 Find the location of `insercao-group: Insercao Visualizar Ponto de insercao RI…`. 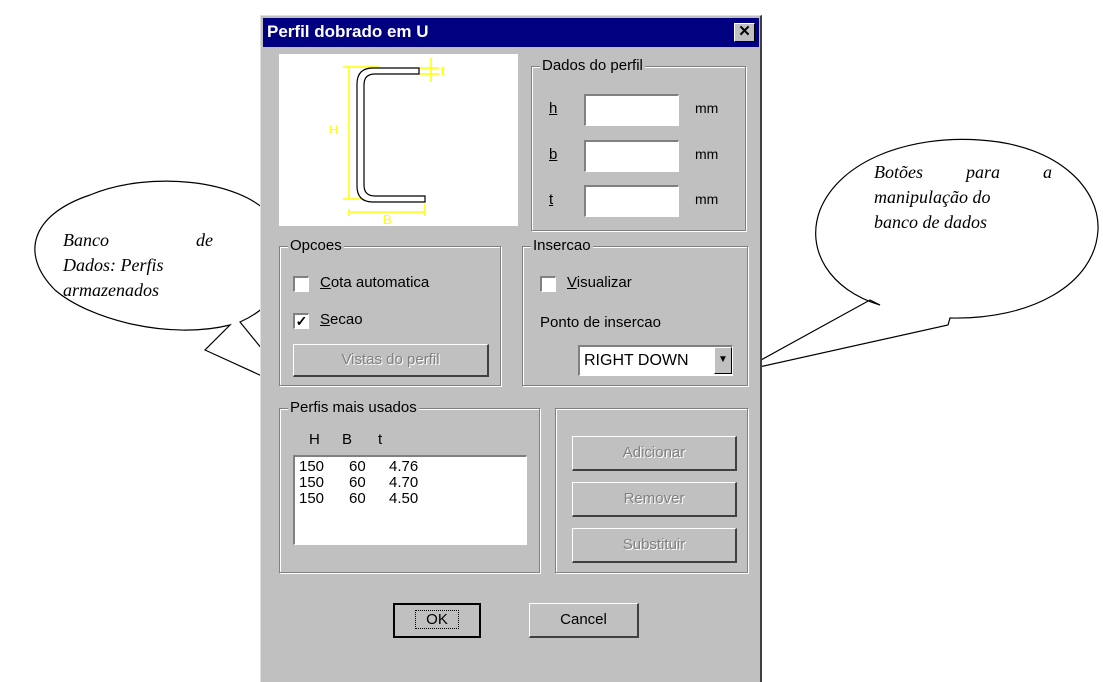

insercao-group: Insercao Visualizar Ponto de insercao RI… is located at coordinates (635, 311).